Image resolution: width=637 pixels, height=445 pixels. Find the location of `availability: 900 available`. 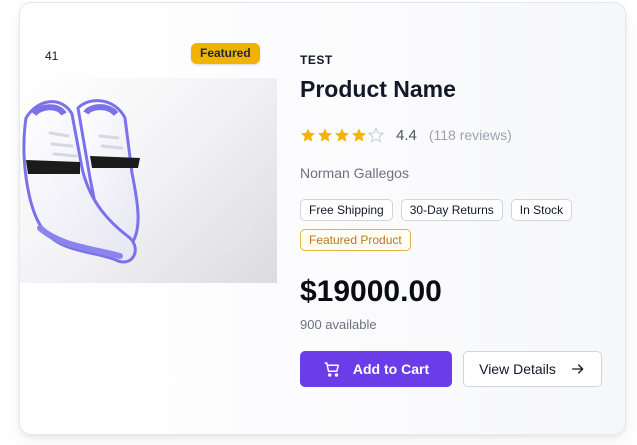

availability: 900 available is located at coordinates (338, 324).